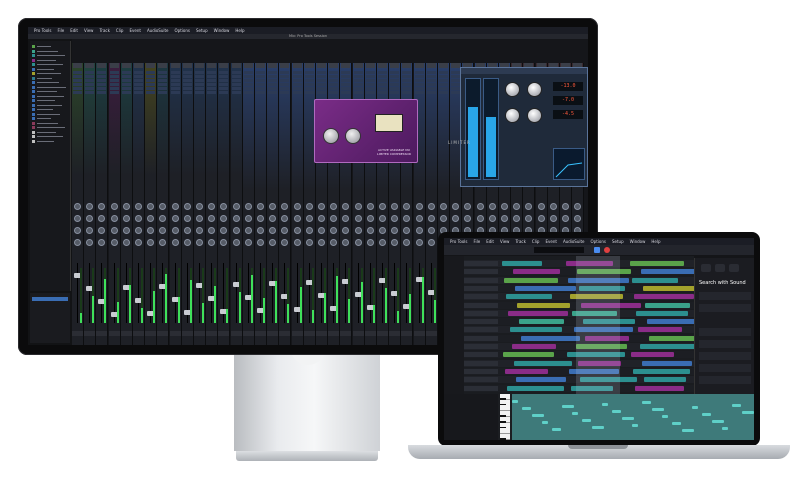  Describe the element at coordinates (520, 241) in the screenshot. I see `menu-item: Track` at that location.